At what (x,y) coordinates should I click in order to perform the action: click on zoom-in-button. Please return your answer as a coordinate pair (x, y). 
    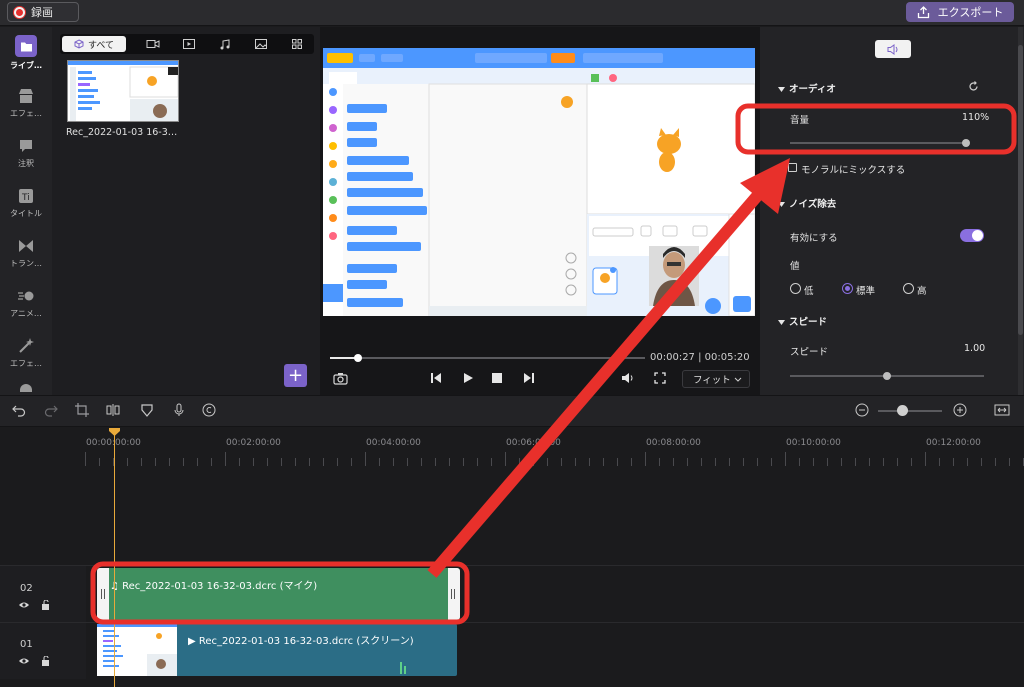
    Looking at the image, I should click on (961, 411).